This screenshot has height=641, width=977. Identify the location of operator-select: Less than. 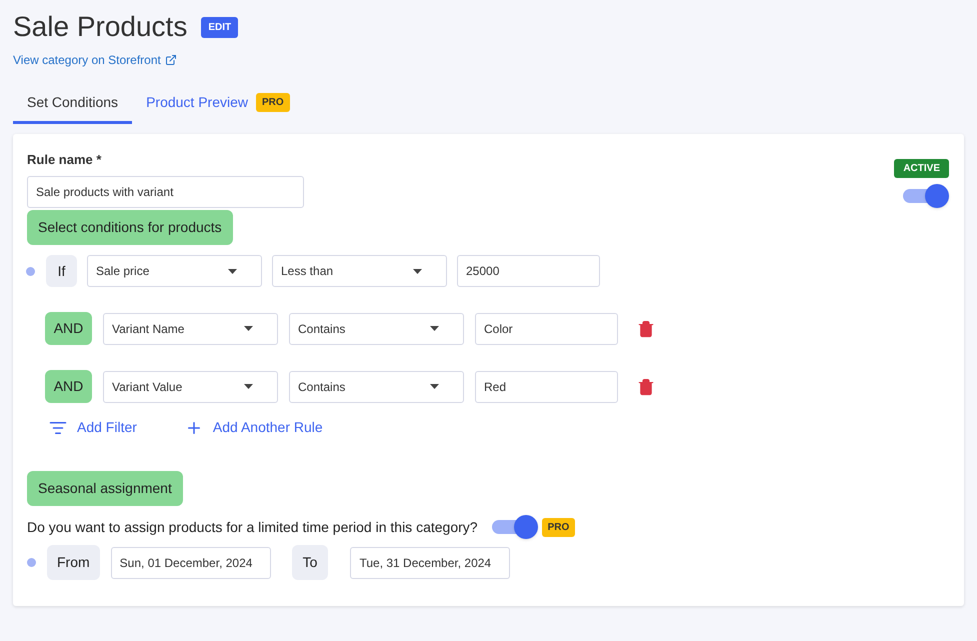
(359, 271).